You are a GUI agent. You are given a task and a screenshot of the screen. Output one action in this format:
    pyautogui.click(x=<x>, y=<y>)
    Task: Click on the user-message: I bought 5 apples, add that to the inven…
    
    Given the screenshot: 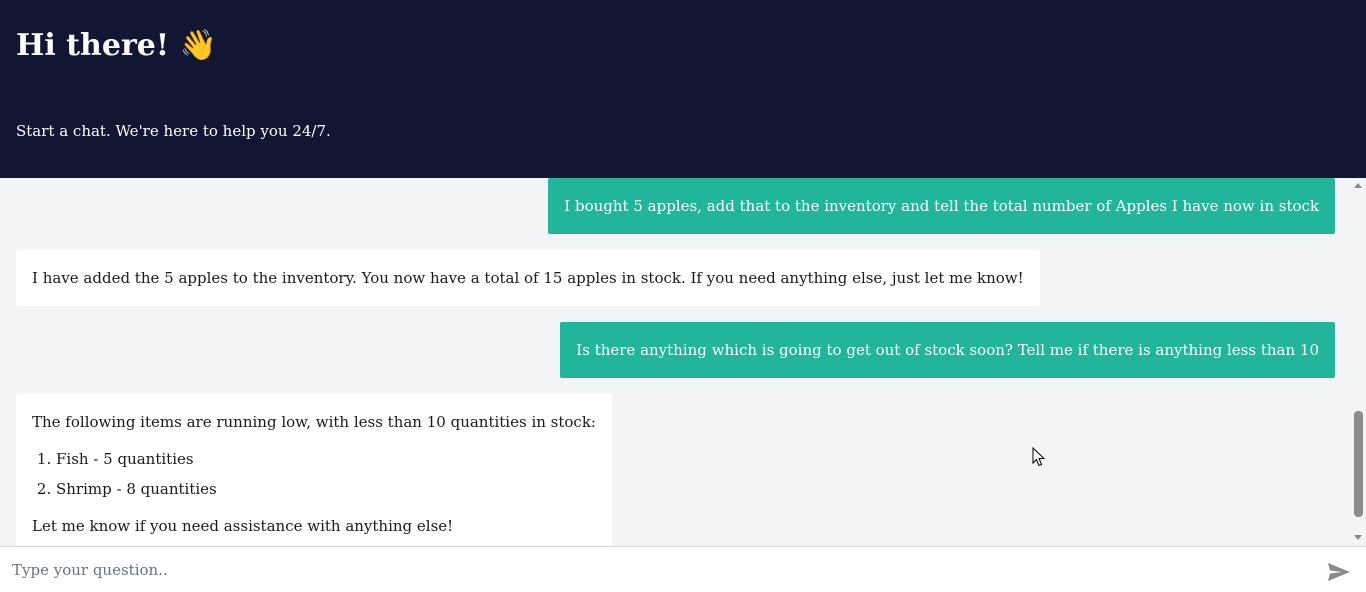 What is the action you would take?
    pyautogui.click(x=941, y=206)
    